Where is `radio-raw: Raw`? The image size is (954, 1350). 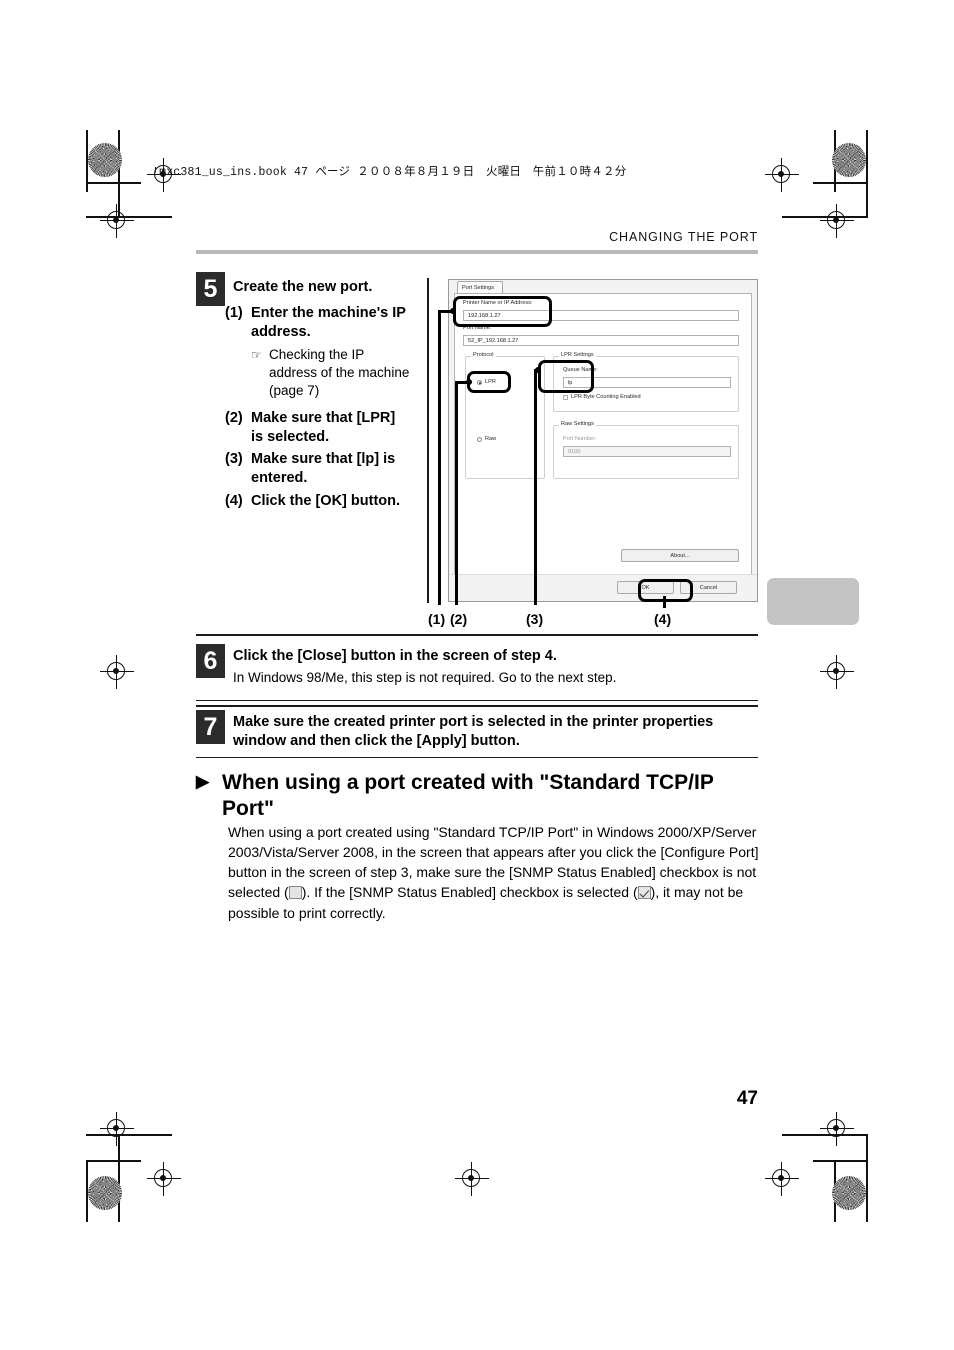
radio-raw: Raw is located at coordinates (486, 439).